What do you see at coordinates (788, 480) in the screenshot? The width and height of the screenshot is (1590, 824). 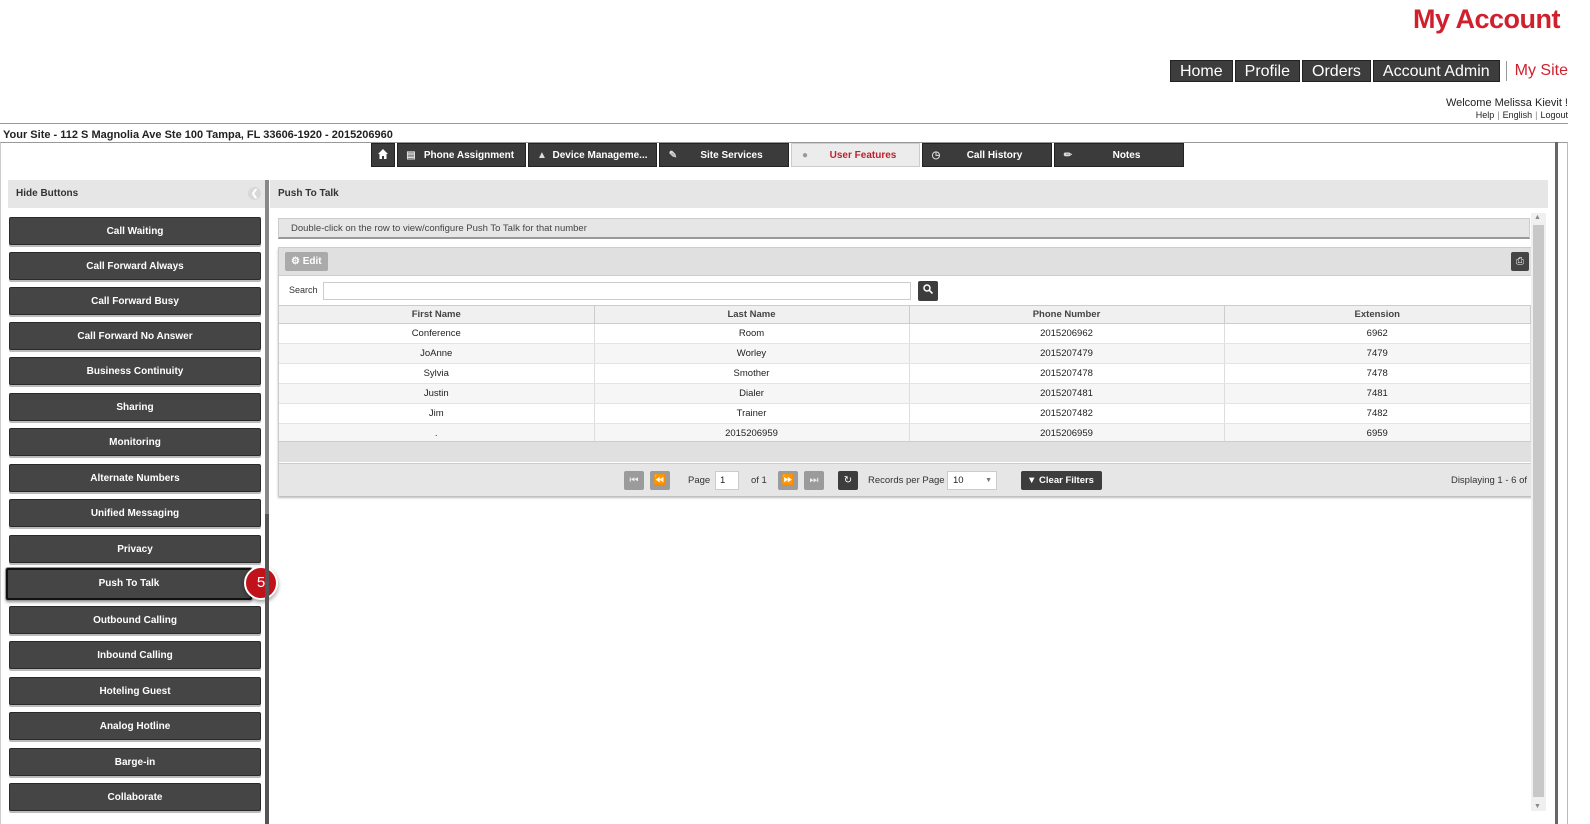 I see `next-page-icon: ⏩` at bounding box center [788, 480].